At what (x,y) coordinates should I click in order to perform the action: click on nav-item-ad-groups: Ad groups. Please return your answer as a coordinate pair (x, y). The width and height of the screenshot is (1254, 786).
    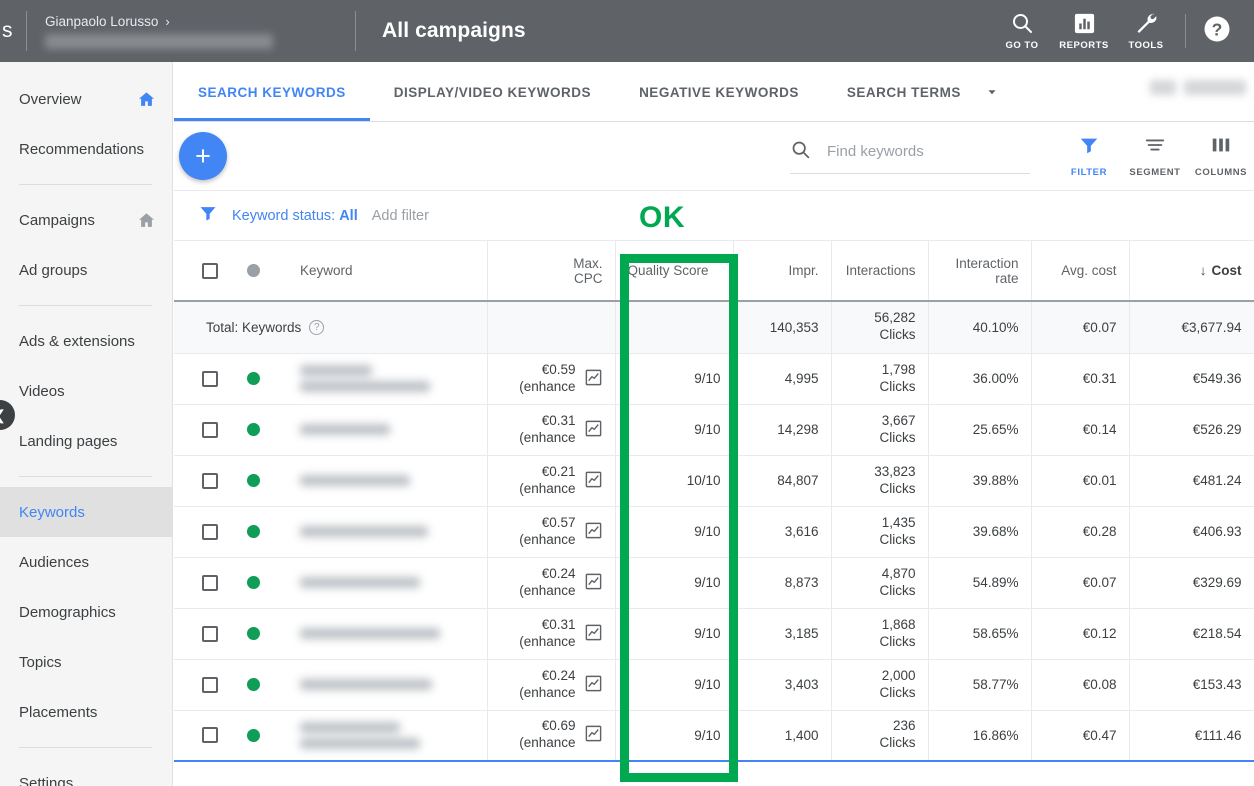
    Looking at the image, I should click on (86, 270).